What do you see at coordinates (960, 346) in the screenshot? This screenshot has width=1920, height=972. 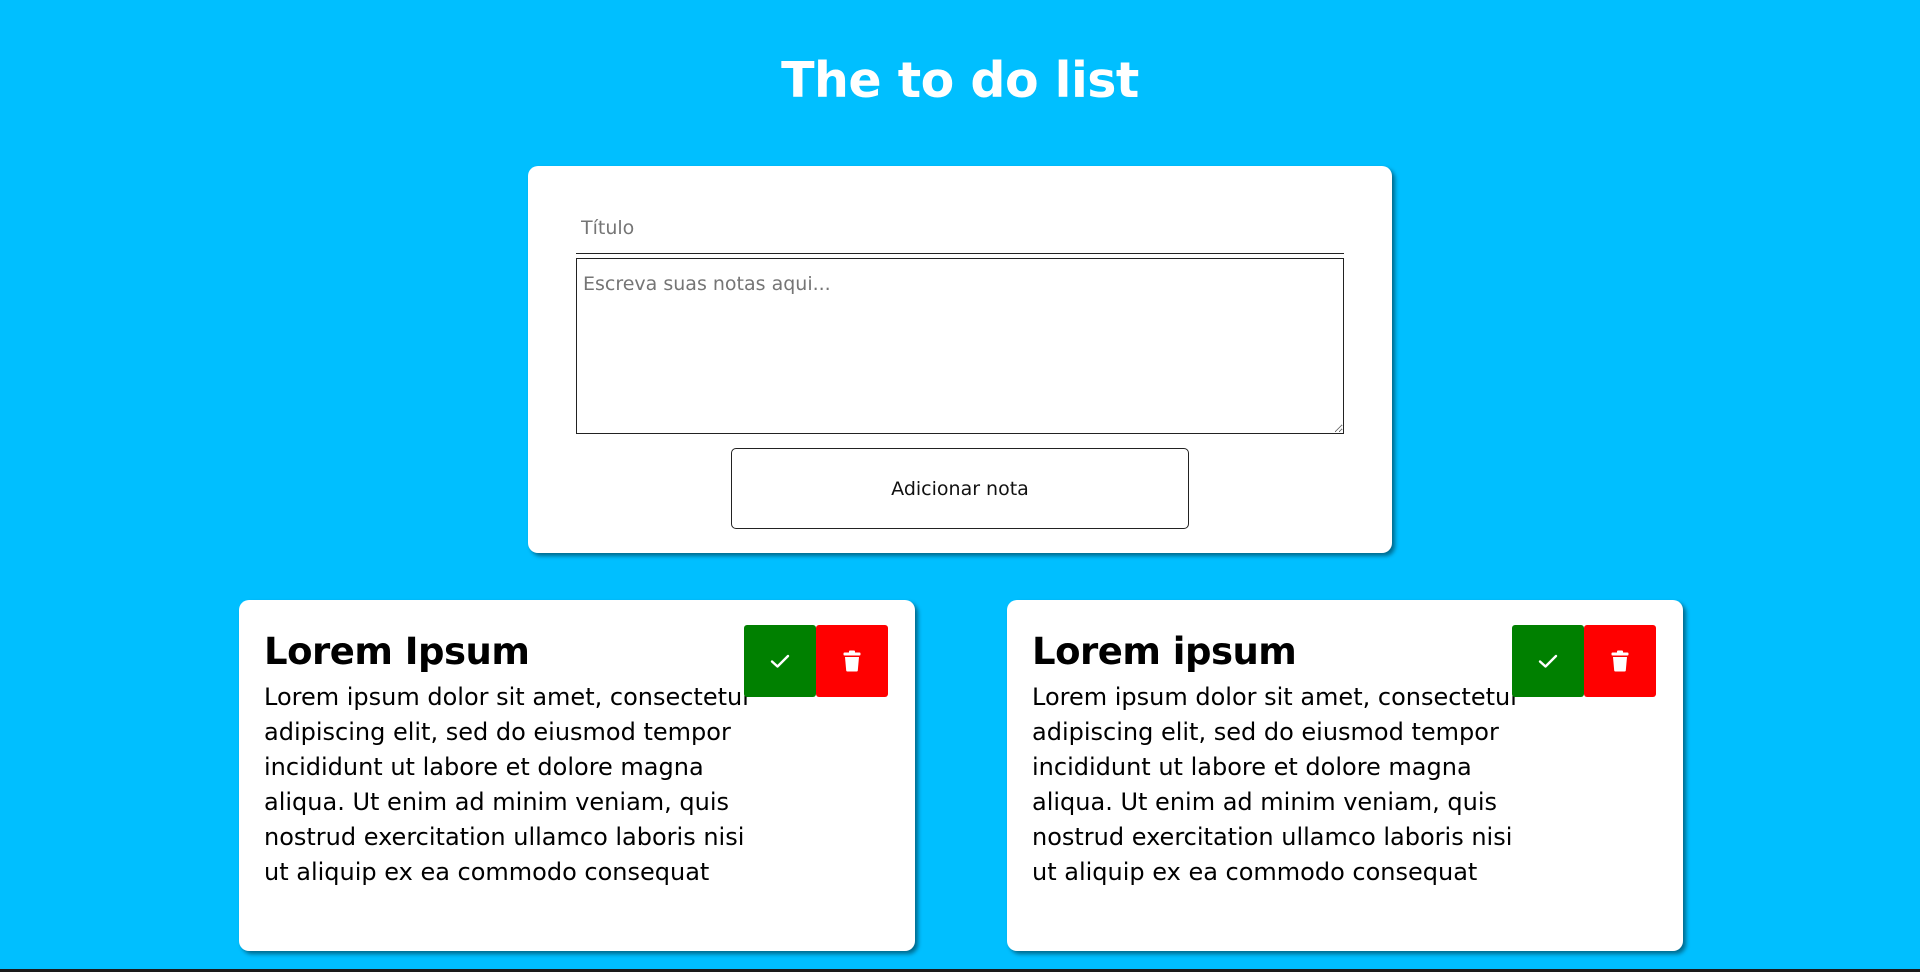 I see `notes-textarea` at bounding box center [960, 346].